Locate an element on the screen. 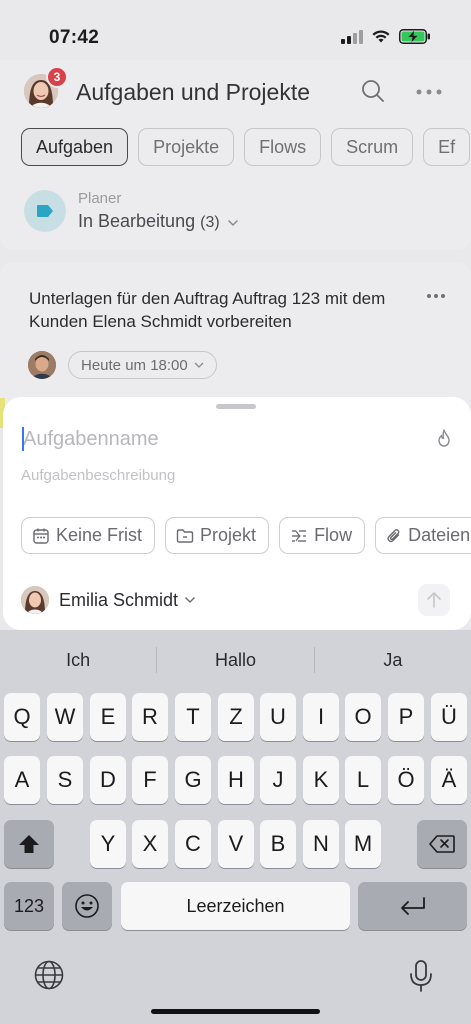 This screenshot has width=471, height=1024. deadline-chip: Keine Frist is located at coordinates (88, 535).